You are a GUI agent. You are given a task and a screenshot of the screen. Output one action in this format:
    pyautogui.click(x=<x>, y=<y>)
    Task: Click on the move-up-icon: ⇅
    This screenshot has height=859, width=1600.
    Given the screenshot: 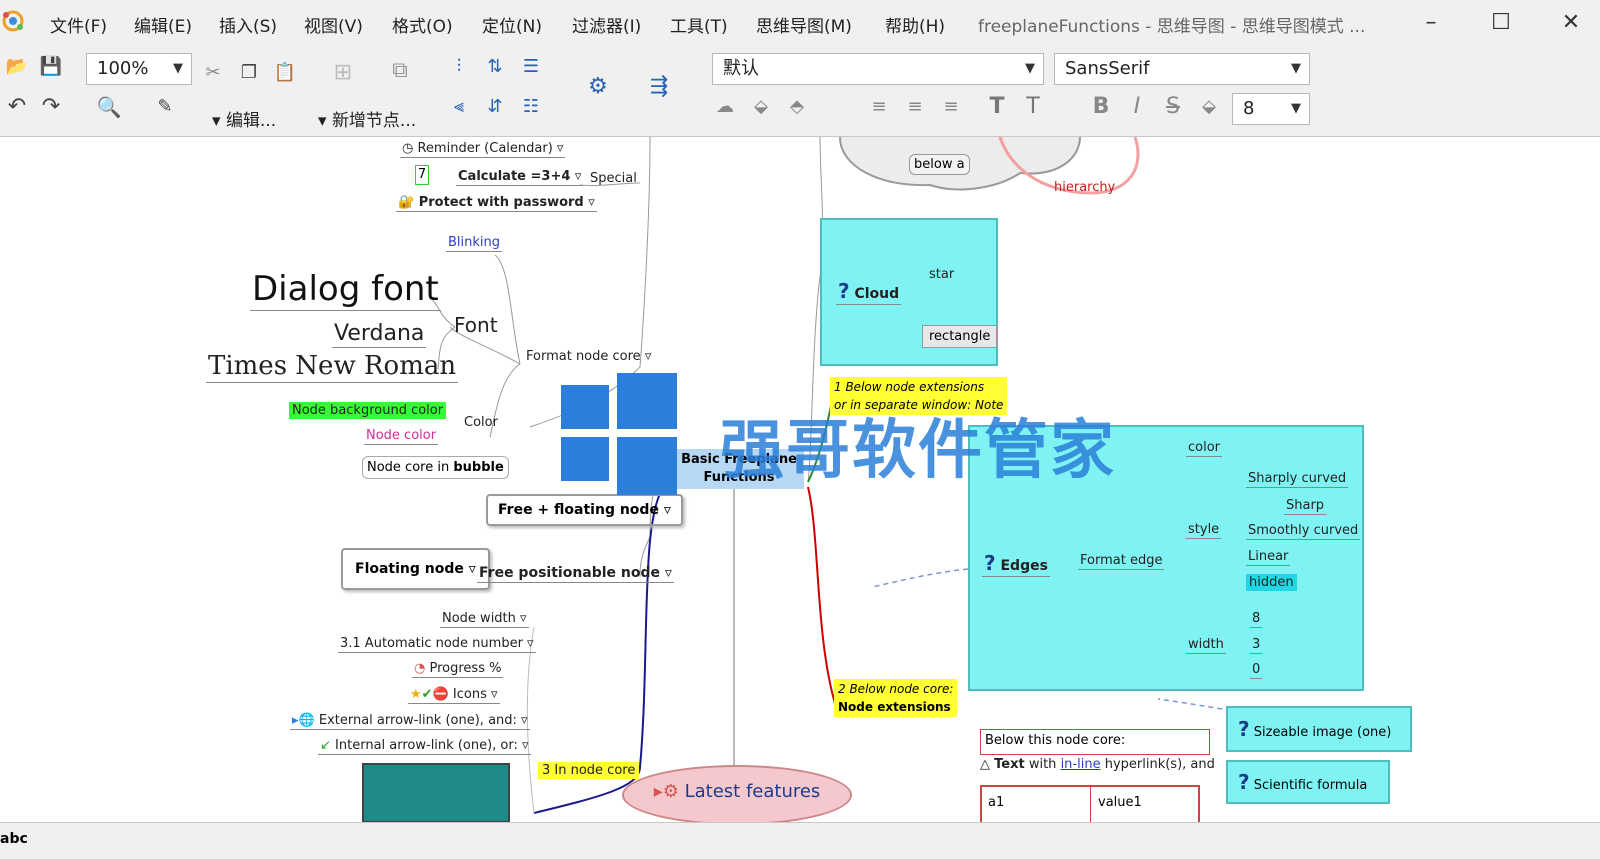 What is the action you would take?
    pyautogui.click(x=495, y=67)
    